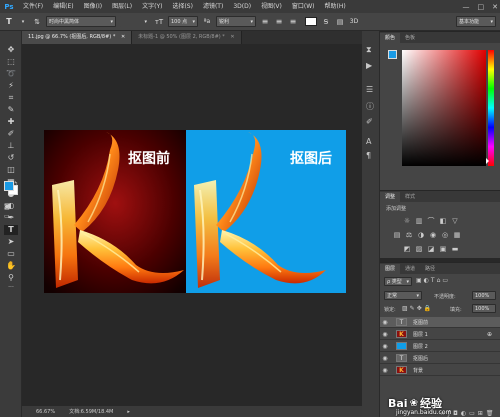 This screenshot has width=500, height=417. What do you see at coordinates (335, 6) in the screenshot?
I see `menu-help: 帮助(H)` at bounding box center [335, 6].